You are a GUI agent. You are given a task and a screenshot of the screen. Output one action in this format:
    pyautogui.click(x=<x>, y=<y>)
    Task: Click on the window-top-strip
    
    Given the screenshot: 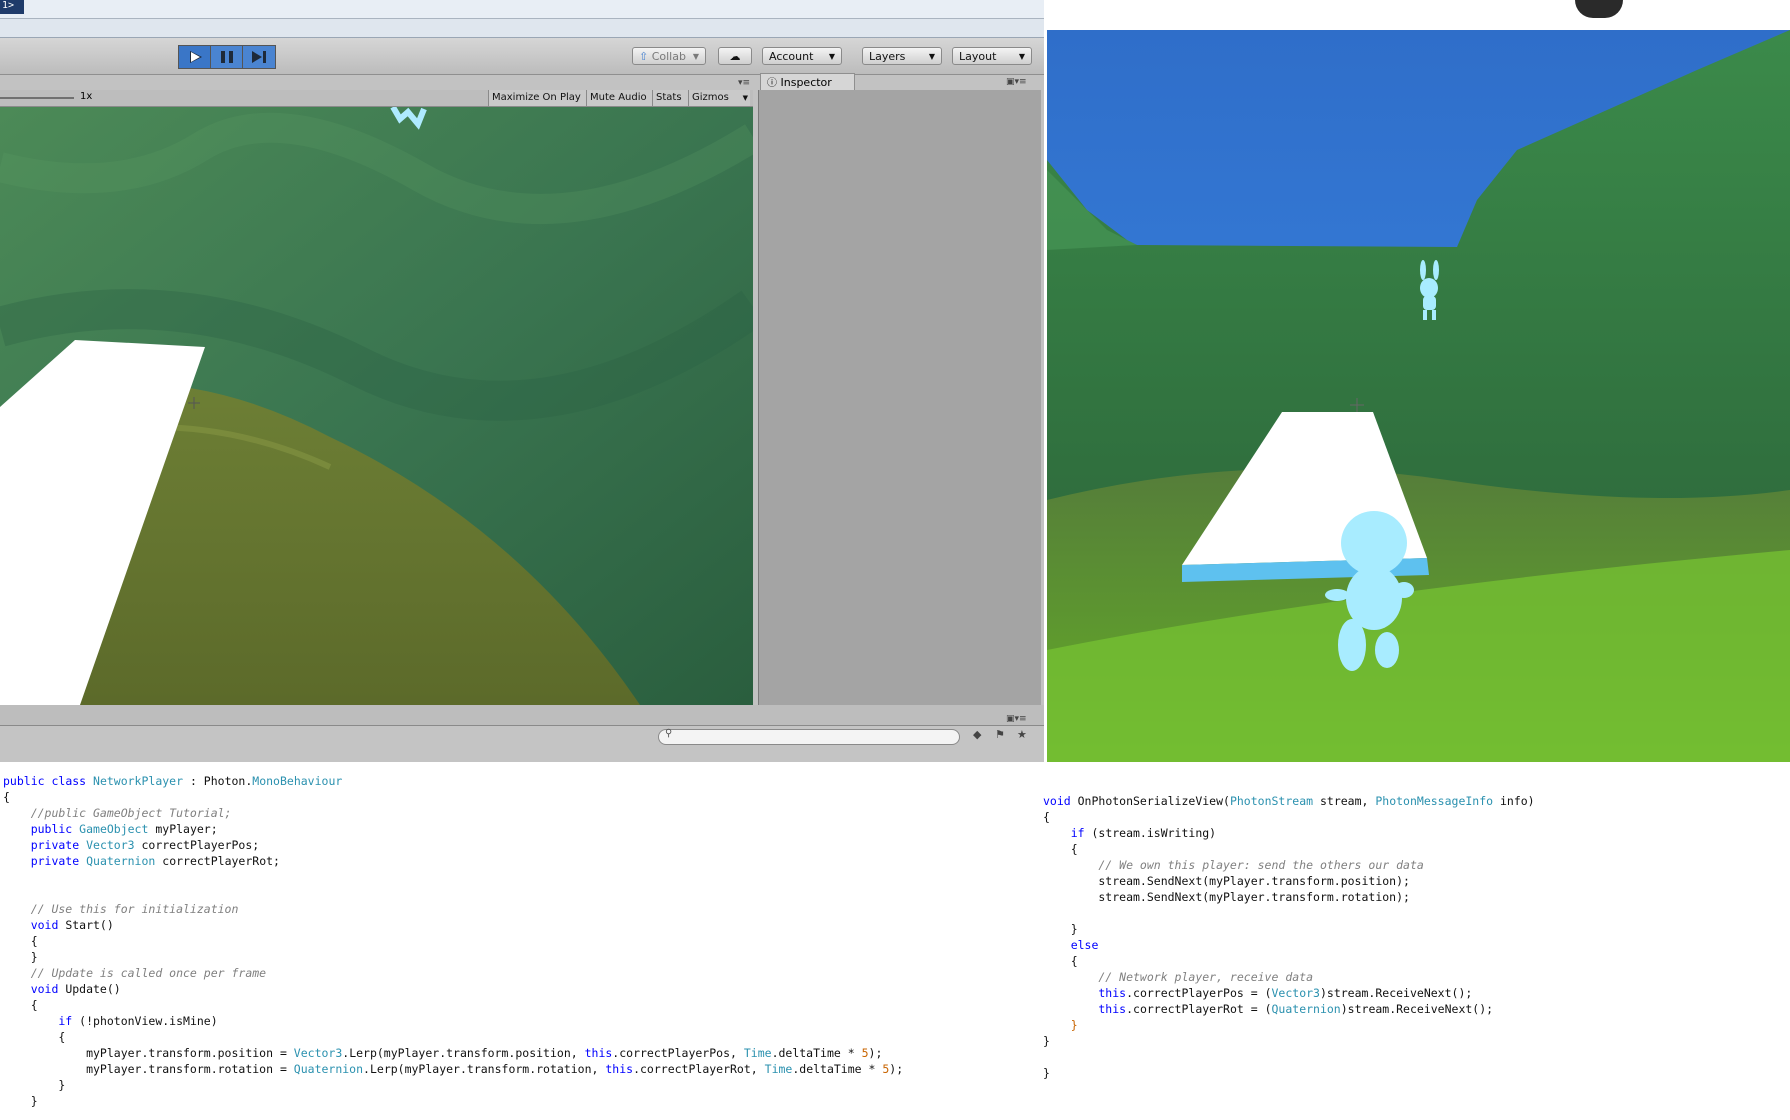 What is the action you would take?
    pyautogui.click(x=1418, y=15)
    